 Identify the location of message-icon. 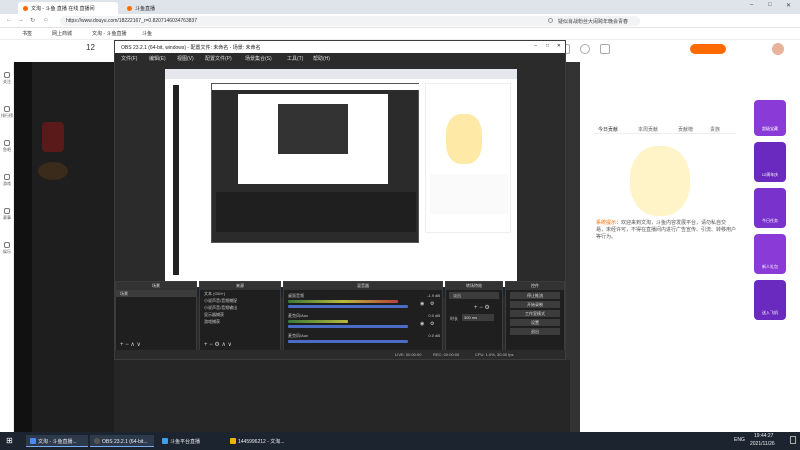
(605, 49).